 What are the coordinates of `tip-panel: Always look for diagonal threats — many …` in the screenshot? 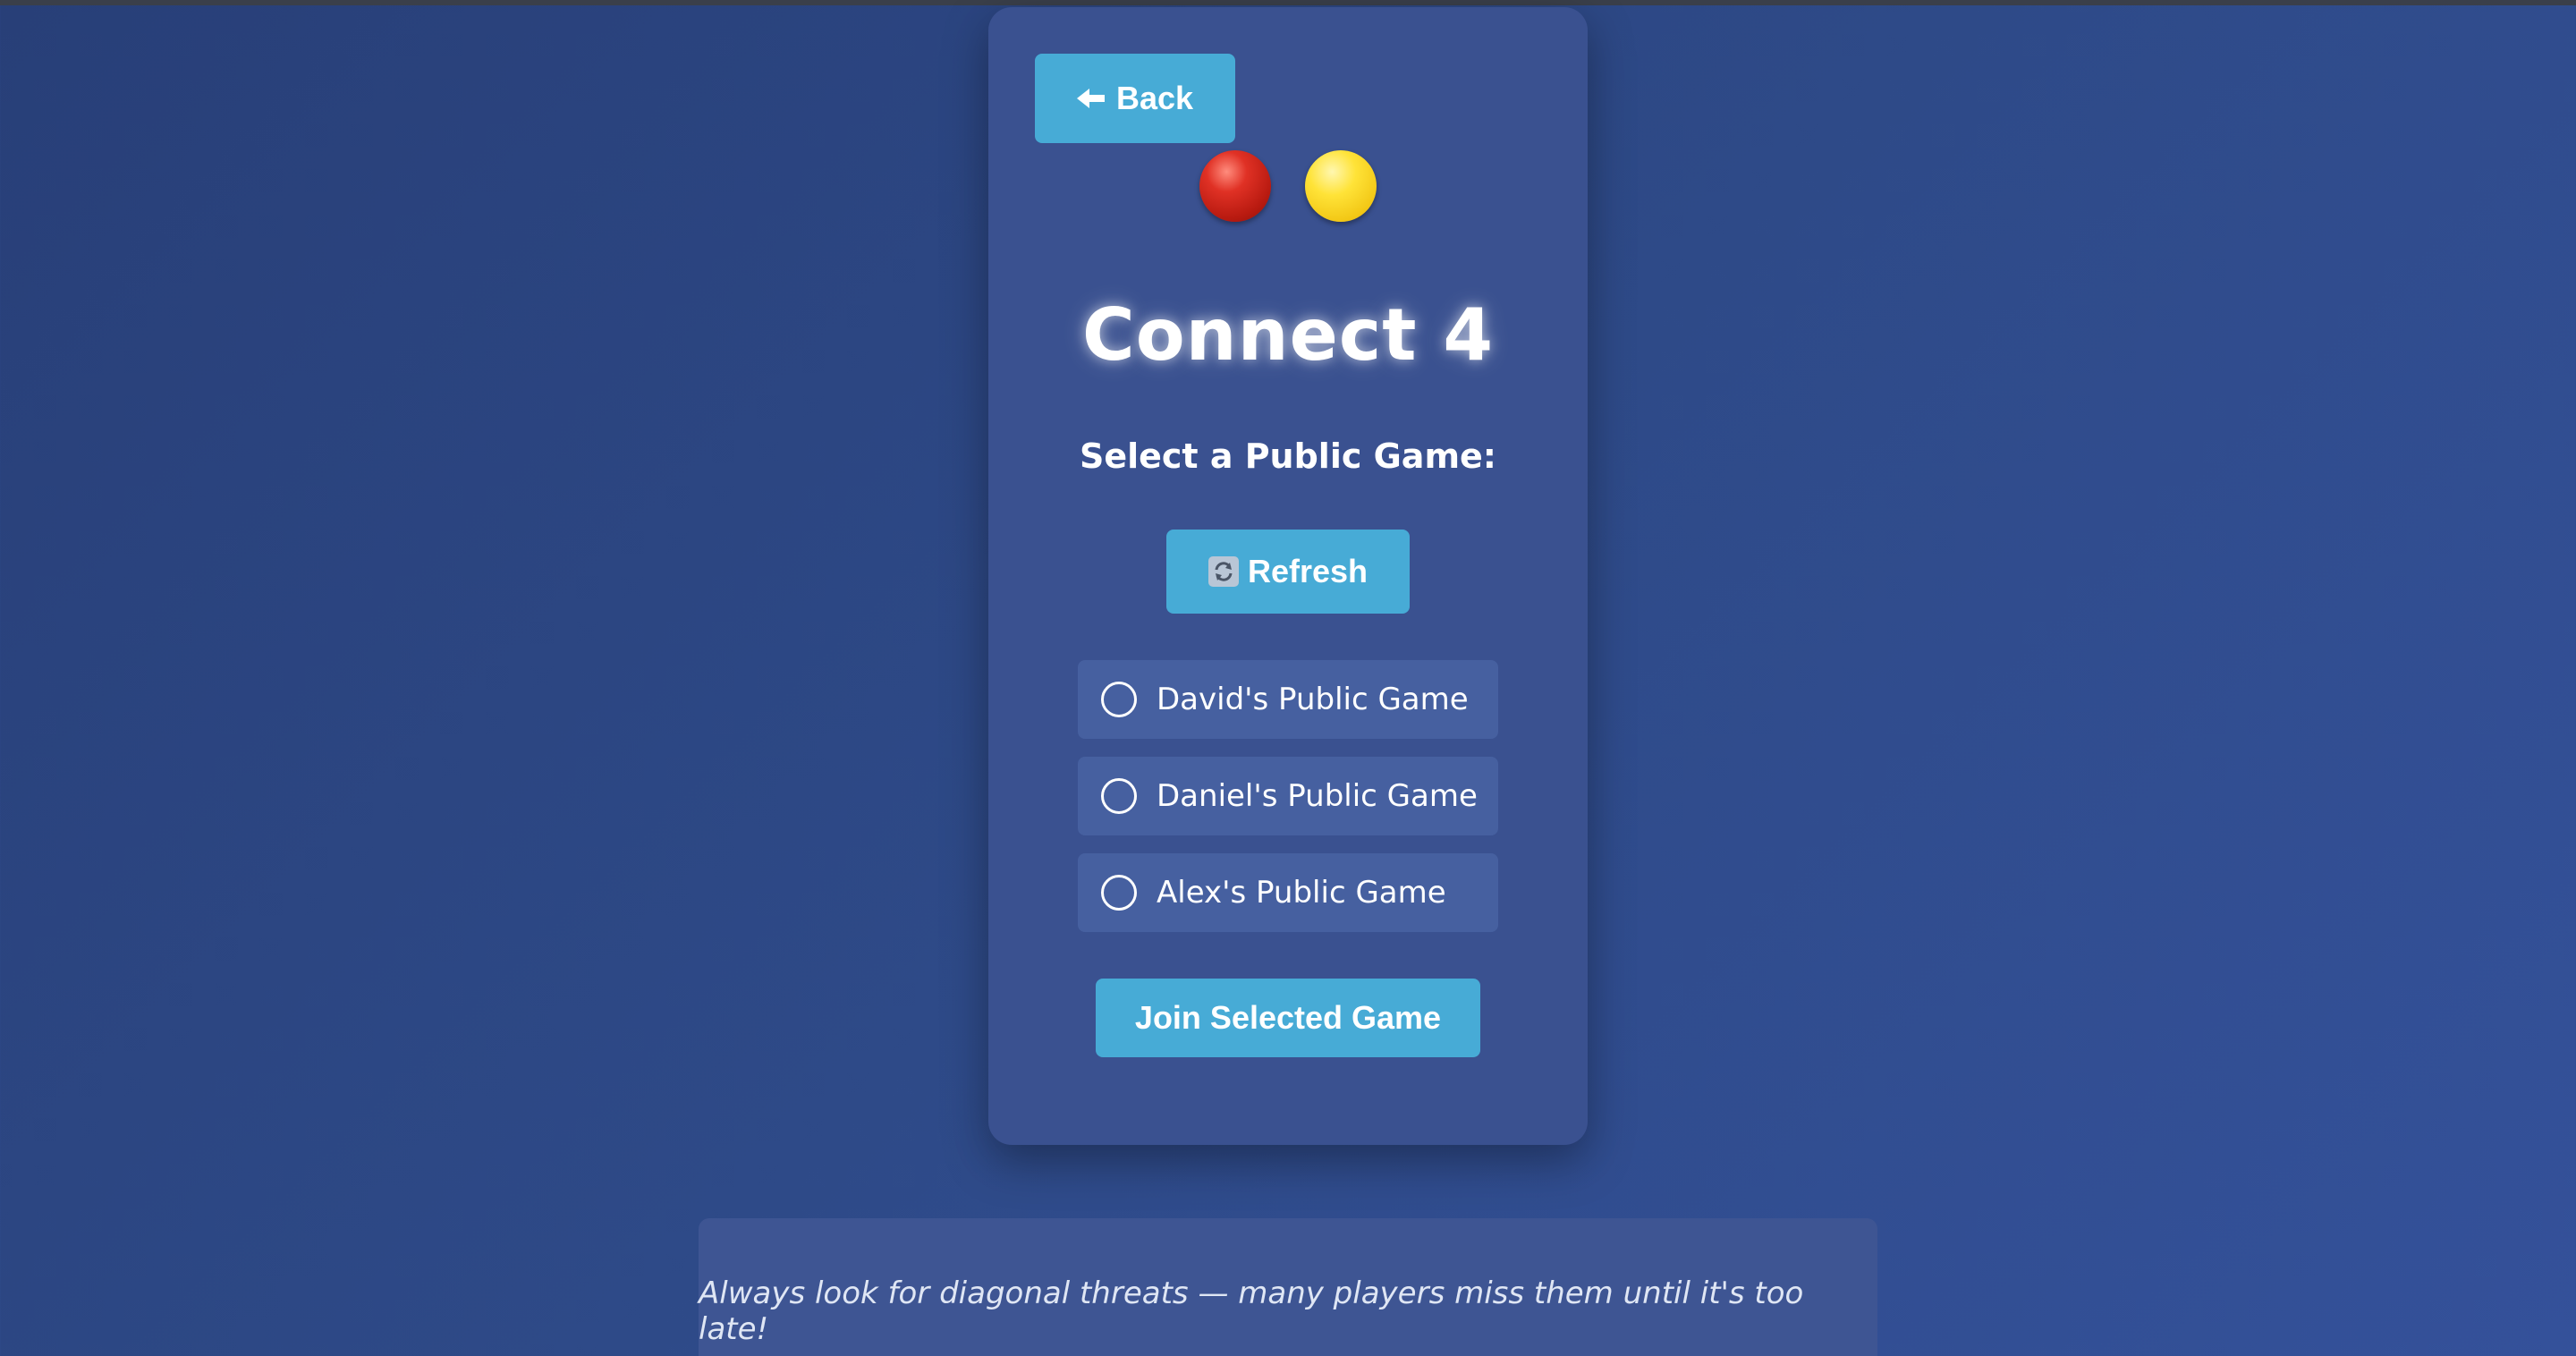 It's located at (1288, 1287).